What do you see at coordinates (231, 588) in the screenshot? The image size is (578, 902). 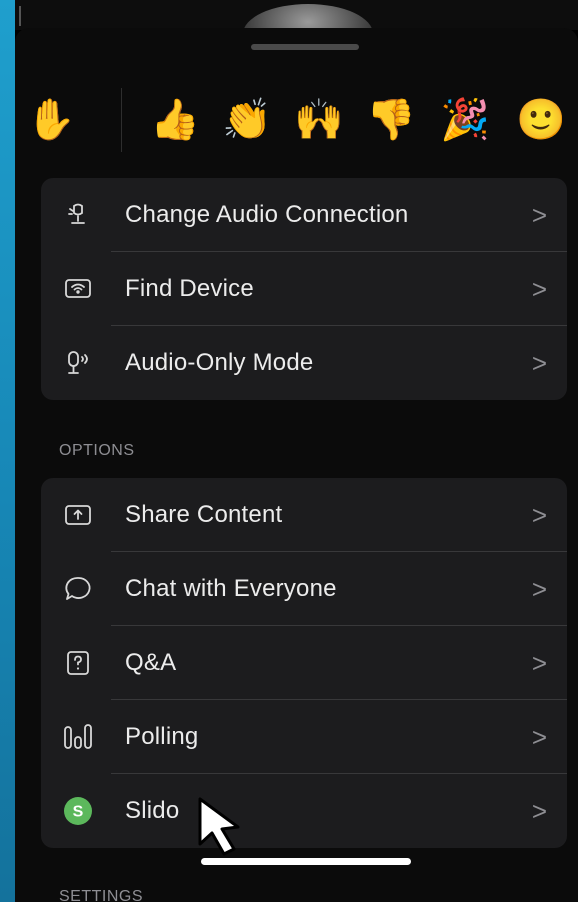 I see `menu-item-label: Chat with Everyone` at bounding box center [231, 588].